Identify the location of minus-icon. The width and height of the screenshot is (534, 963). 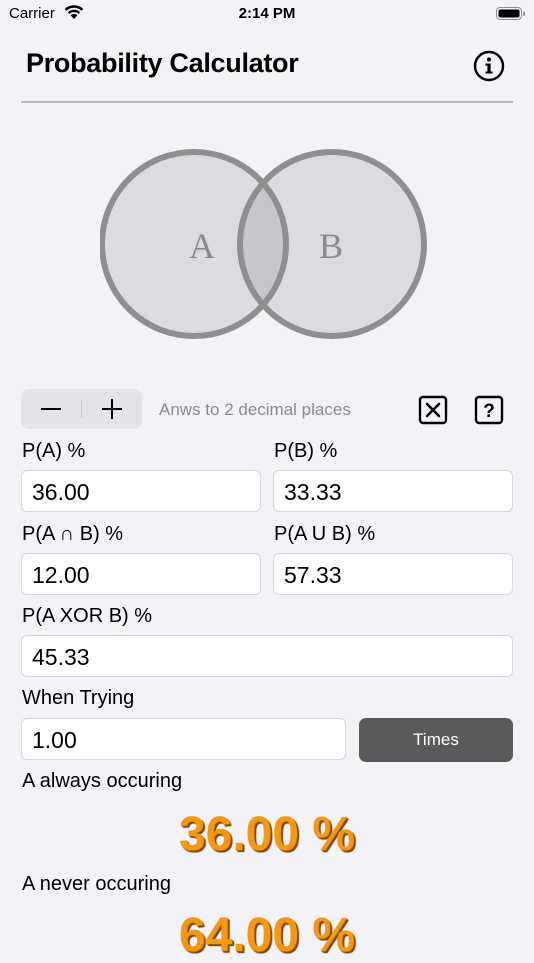
(51, 409).